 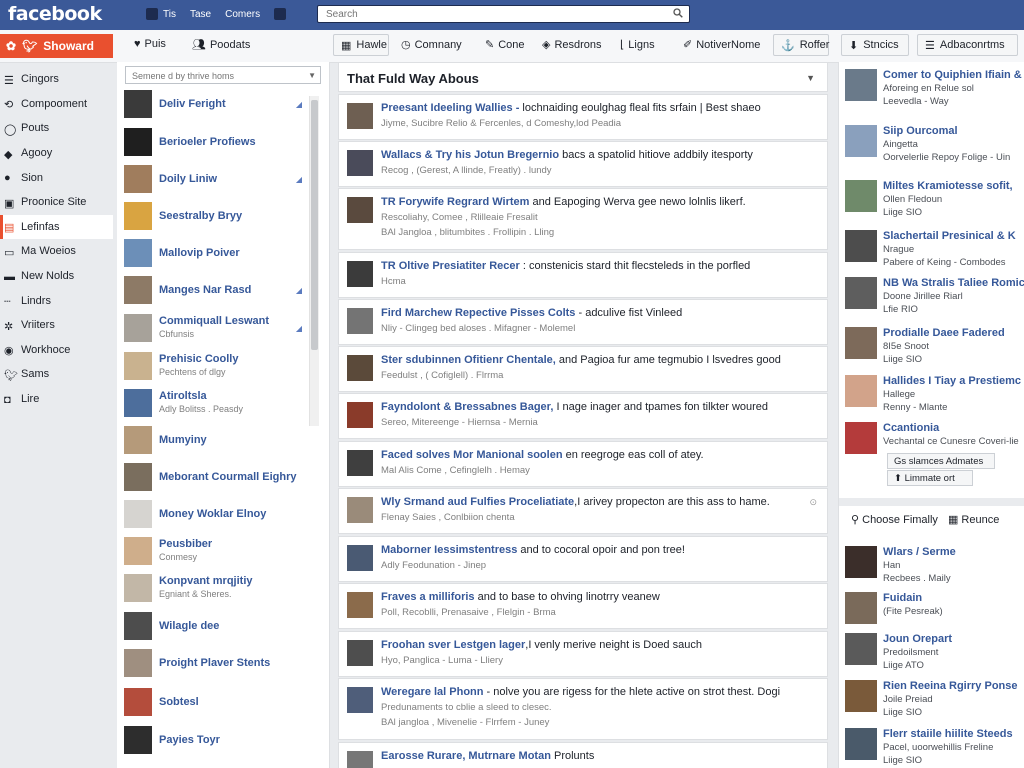 I want to click on facebook-logo: facebook, so click(x=55, y=14).